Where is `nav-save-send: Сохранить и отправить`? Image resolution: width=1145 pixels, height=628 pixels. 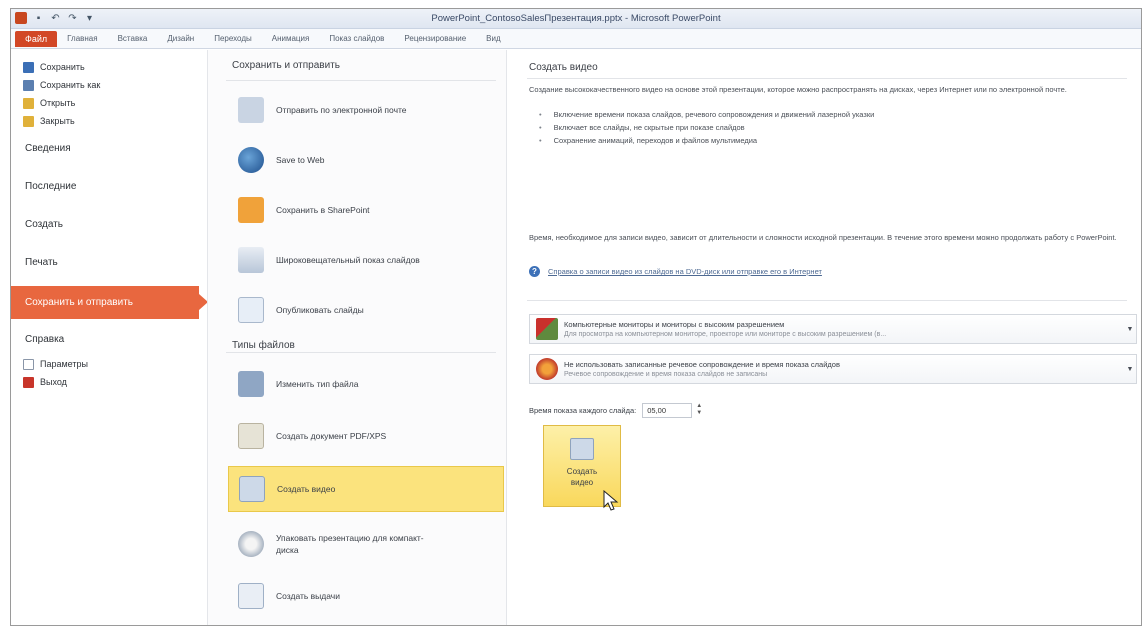
nav-save-send: Сохранить и отправить is located at coordinates (109, 302).